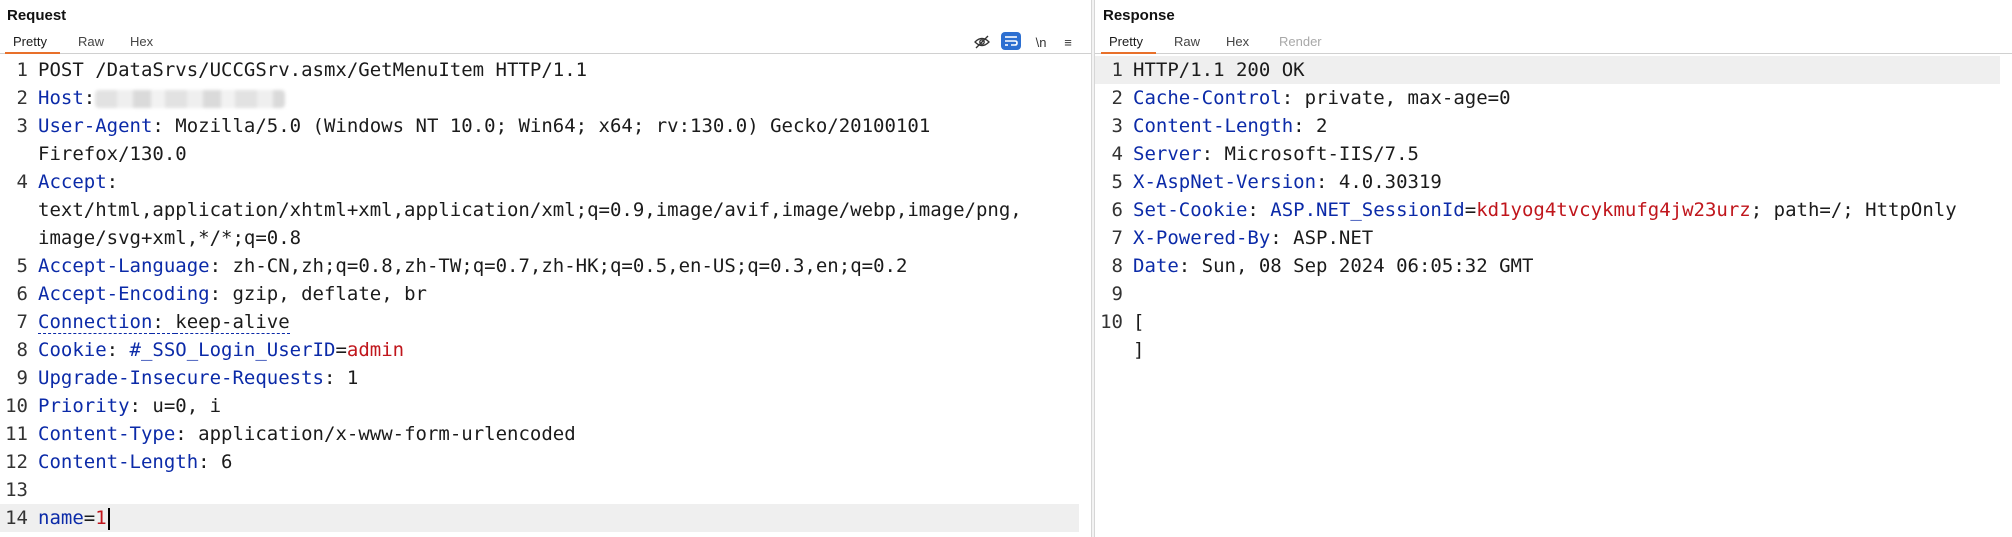 The height and width of the screenshot is (537, 2012). Describe the element at coordinates (107, 434) in the screenshot. I see `header-name: Content-Type` at that location.